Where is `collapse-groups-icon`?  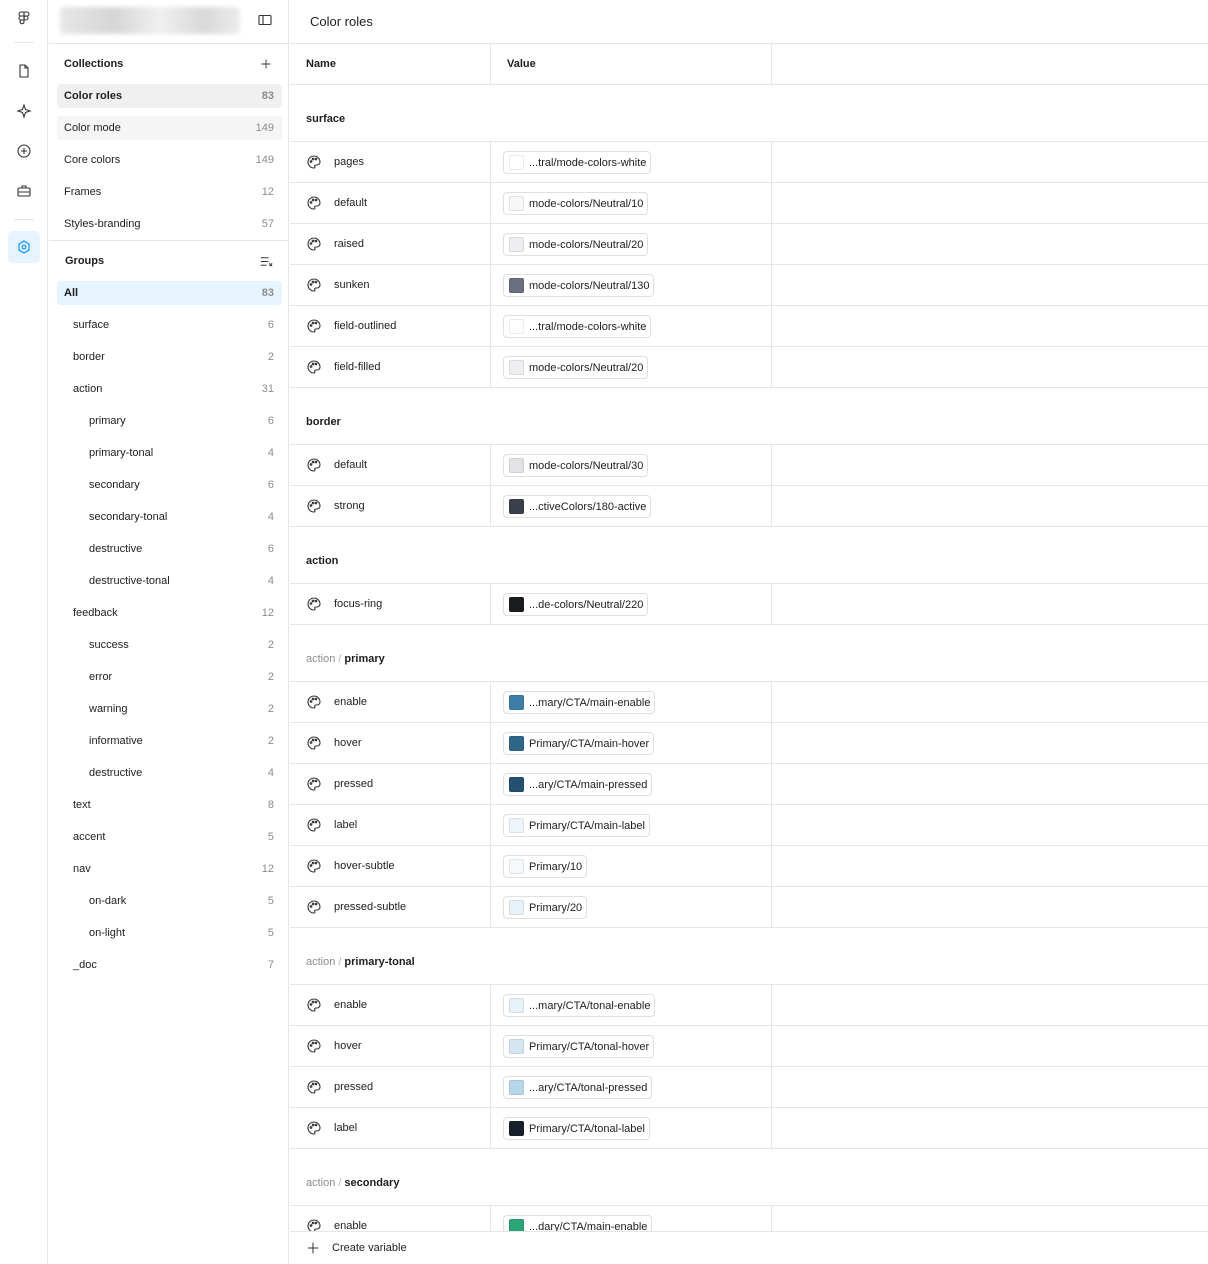 collapse-groups-icon is located at coordinates (266, 261).